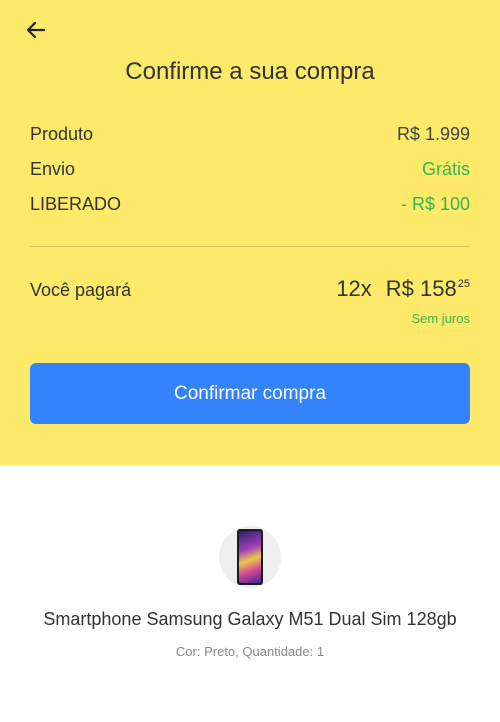 The image size is (500, 722). Describe the element at coordinates (250, 71) in the screenshot. I see `page-title: Confirme a sua compra` at that location.